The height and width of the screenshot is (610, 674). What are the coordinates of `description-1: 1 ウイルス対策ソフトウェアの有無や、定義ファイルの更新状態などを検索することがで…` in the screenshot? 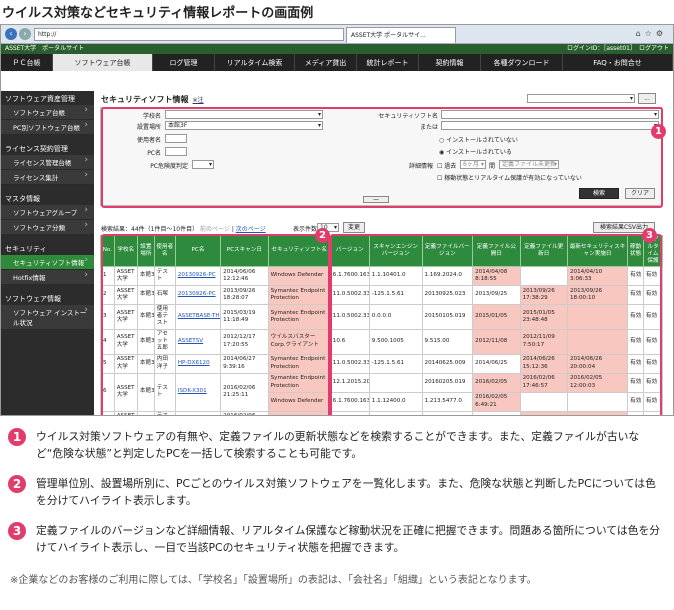 It's located at (323, 444).